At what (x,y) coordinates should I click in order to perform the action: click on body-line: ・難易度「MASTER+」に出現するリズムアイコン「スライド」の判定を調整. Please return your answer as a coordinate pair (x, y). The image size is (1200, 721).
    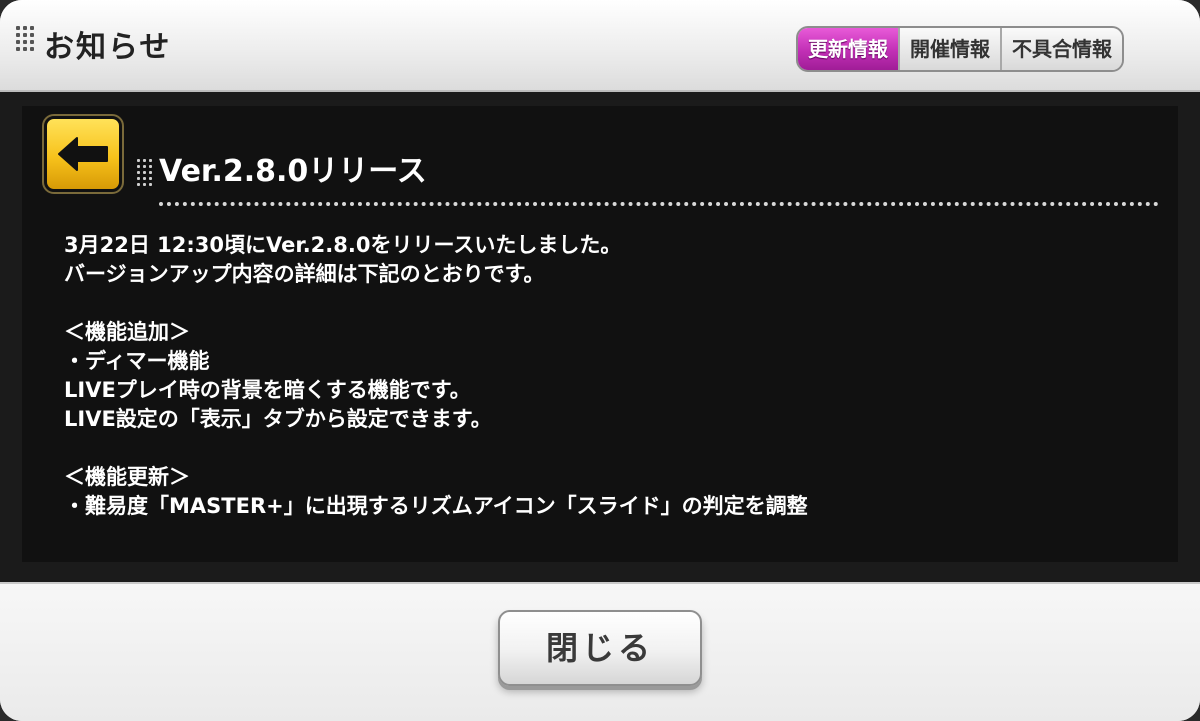
    Looking at the image, I should click on (436, 506).